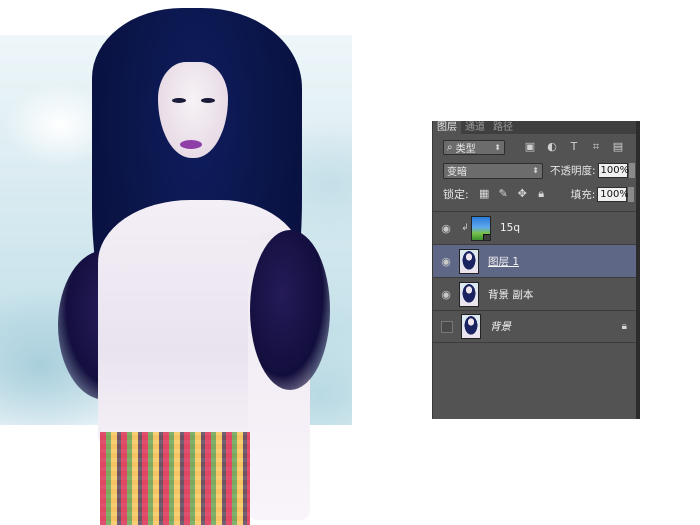  What do you see at coordinates (552, 147) in the screenshot?
I see `adjustment-filter-icon: ◐` at bounding box center [552, 147].